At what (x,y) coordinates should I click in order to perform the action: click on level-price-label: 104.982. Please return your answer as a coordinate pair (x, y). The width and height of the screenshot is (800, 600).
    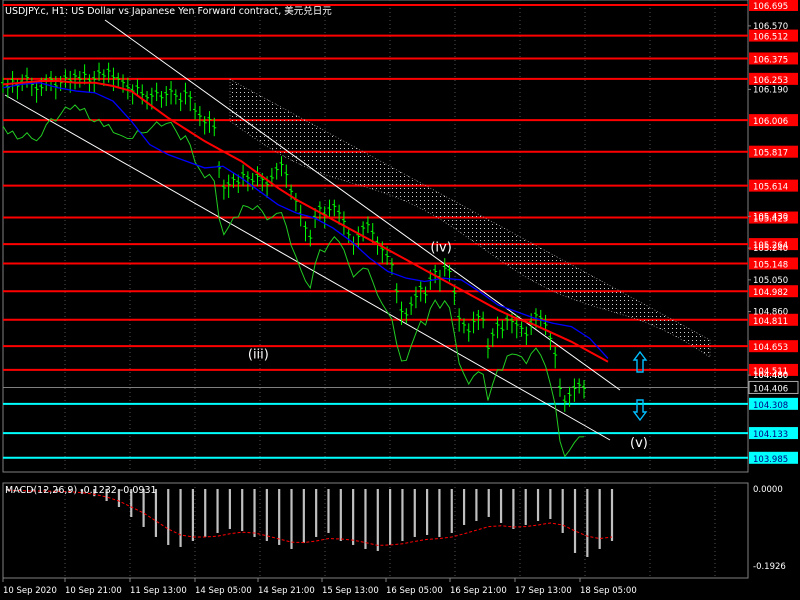
    Looking at the image, I should click on (770, 293).